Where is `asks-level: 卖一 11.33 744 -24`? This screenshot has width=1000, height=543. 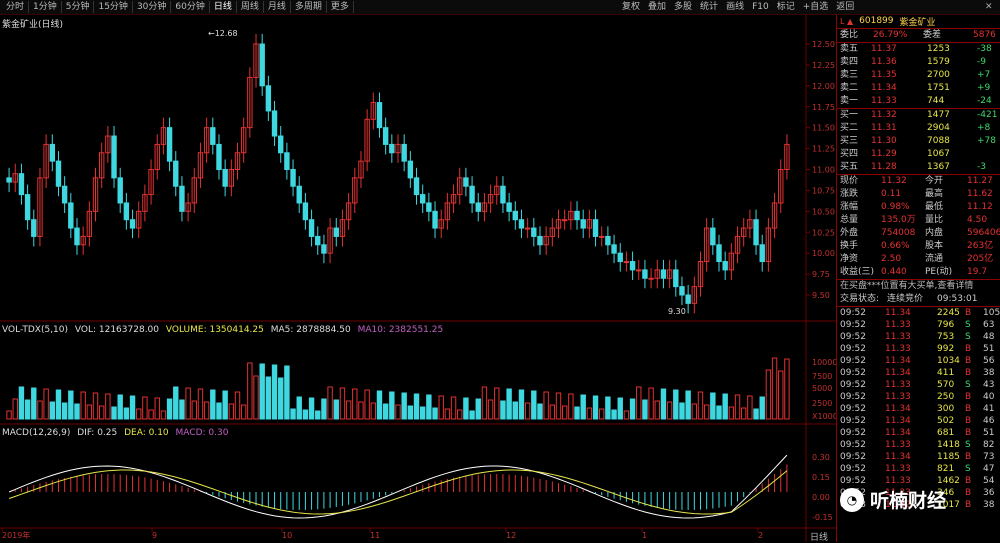 asks-level: 卖一 11.33 744 -24 is located at coordinates (918, 101).